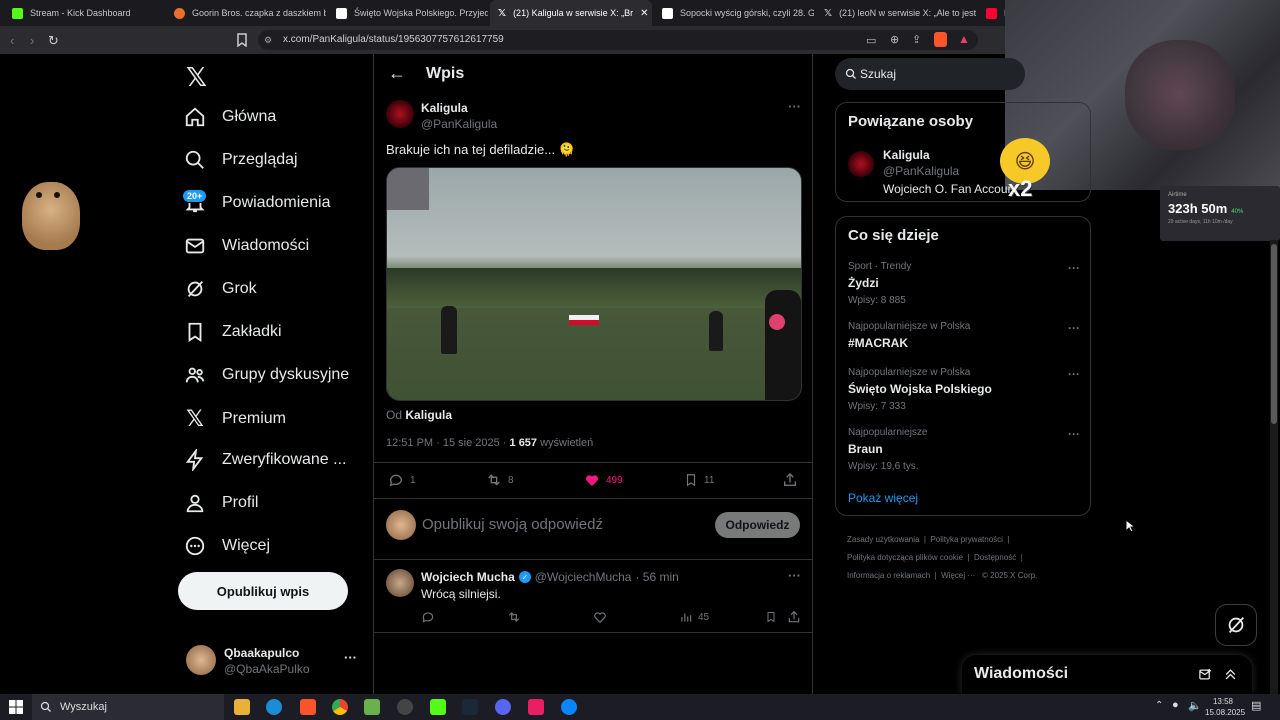  I want to click on sidebar-item-premium: 𝕏 Premium, so click(235, 419).